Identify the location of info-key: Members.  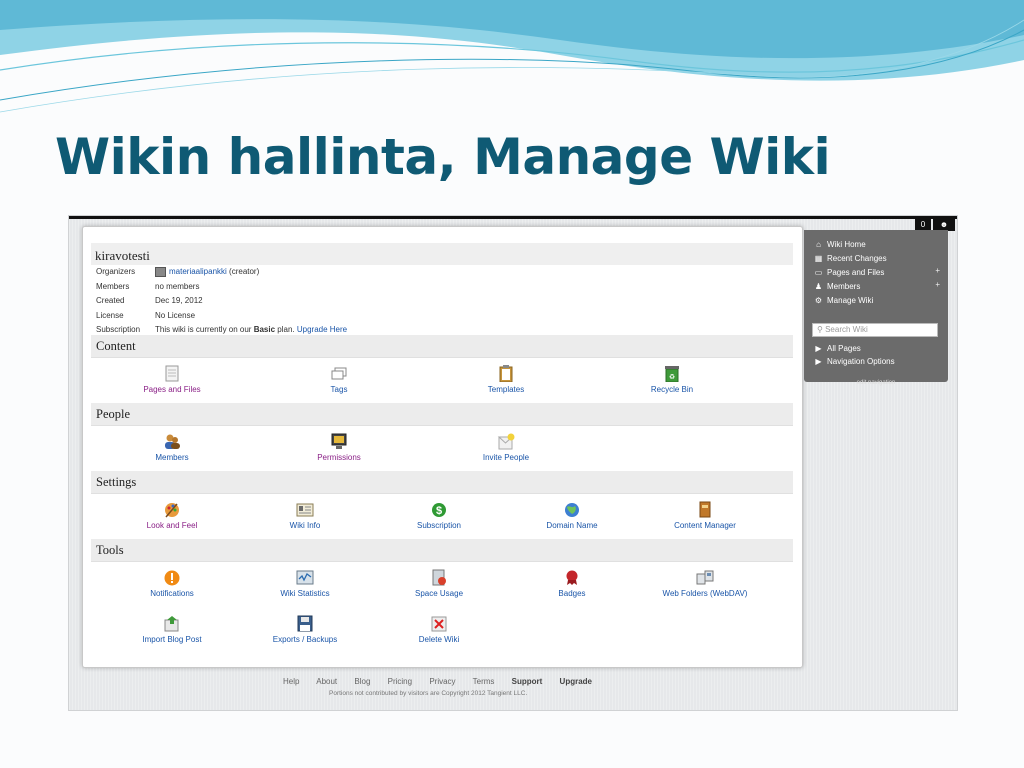
(113, 286).